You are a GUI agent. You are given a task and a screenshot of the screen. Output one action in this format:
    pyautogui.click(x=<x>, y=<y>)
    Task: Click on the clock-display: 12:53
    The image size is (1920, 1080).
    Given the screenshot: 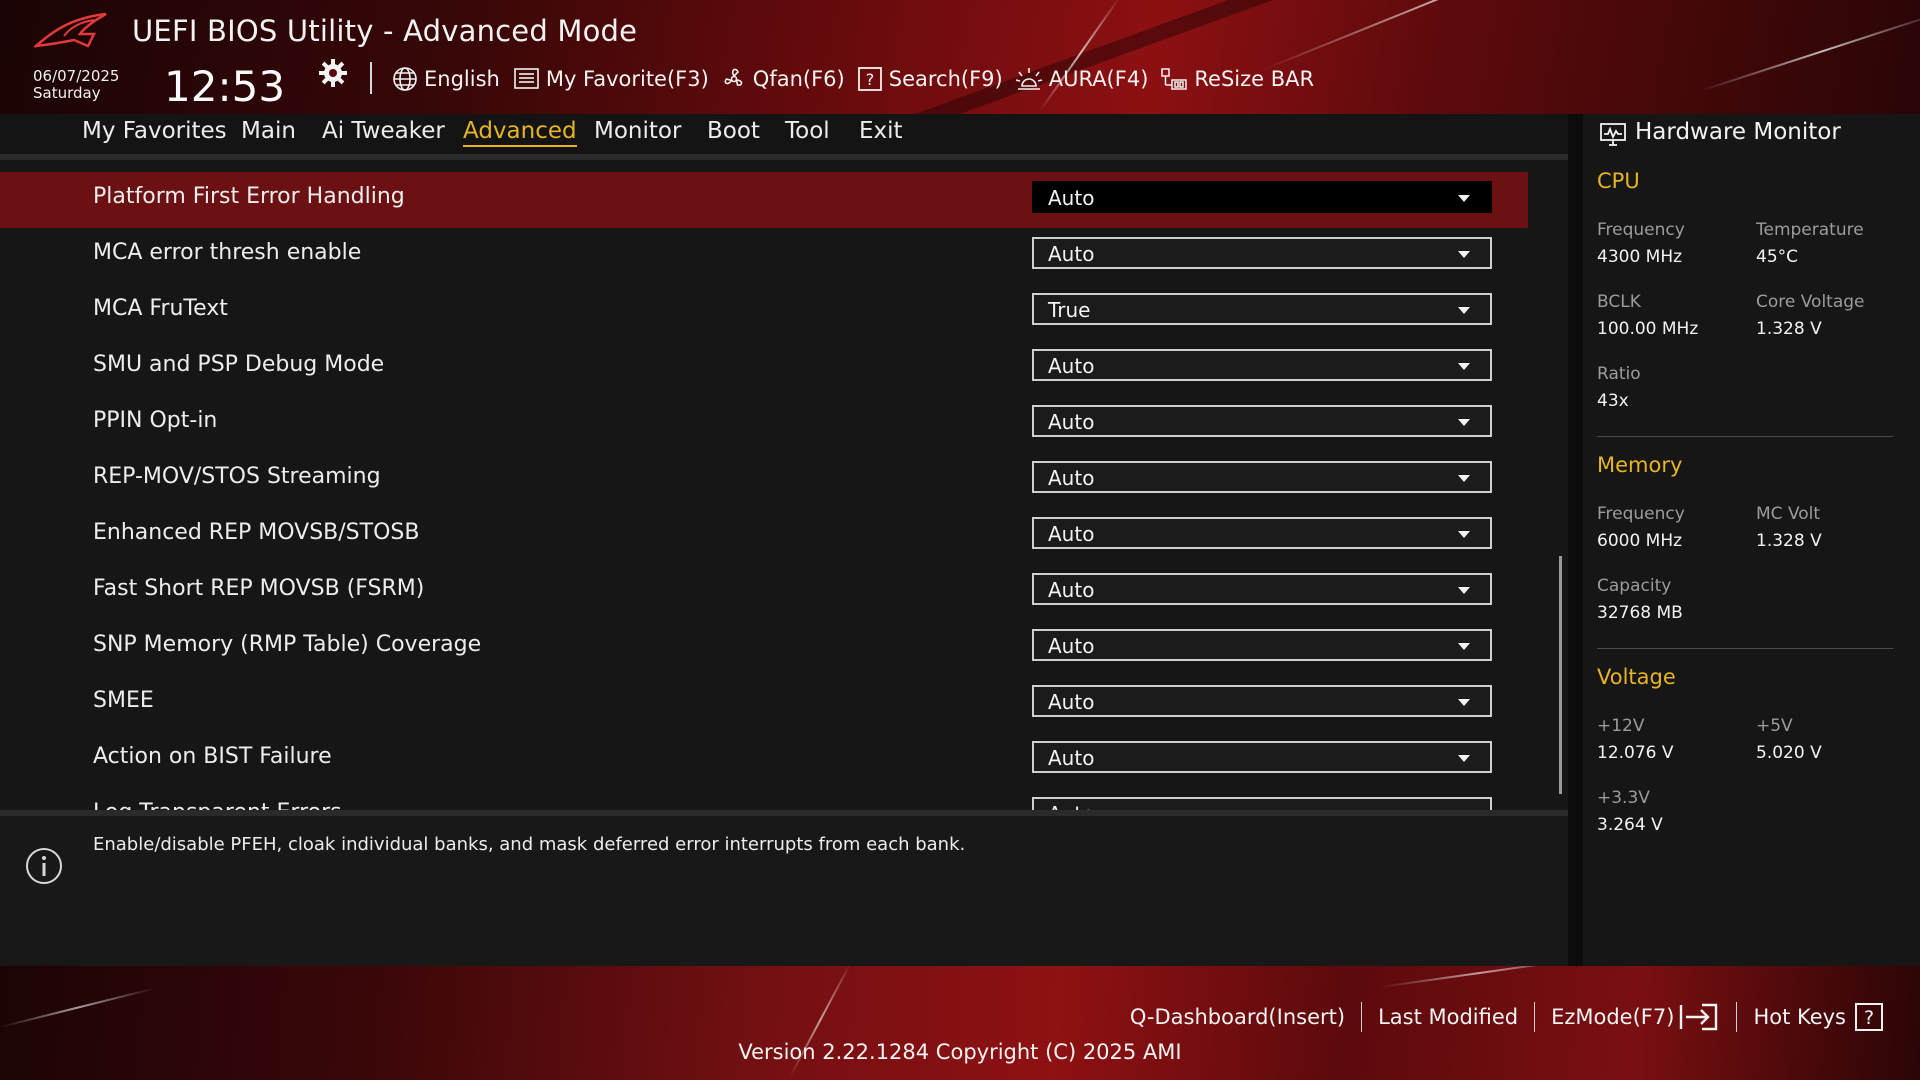 What is the action you would take?
    pyautogui.click(x=225, y=86)
    